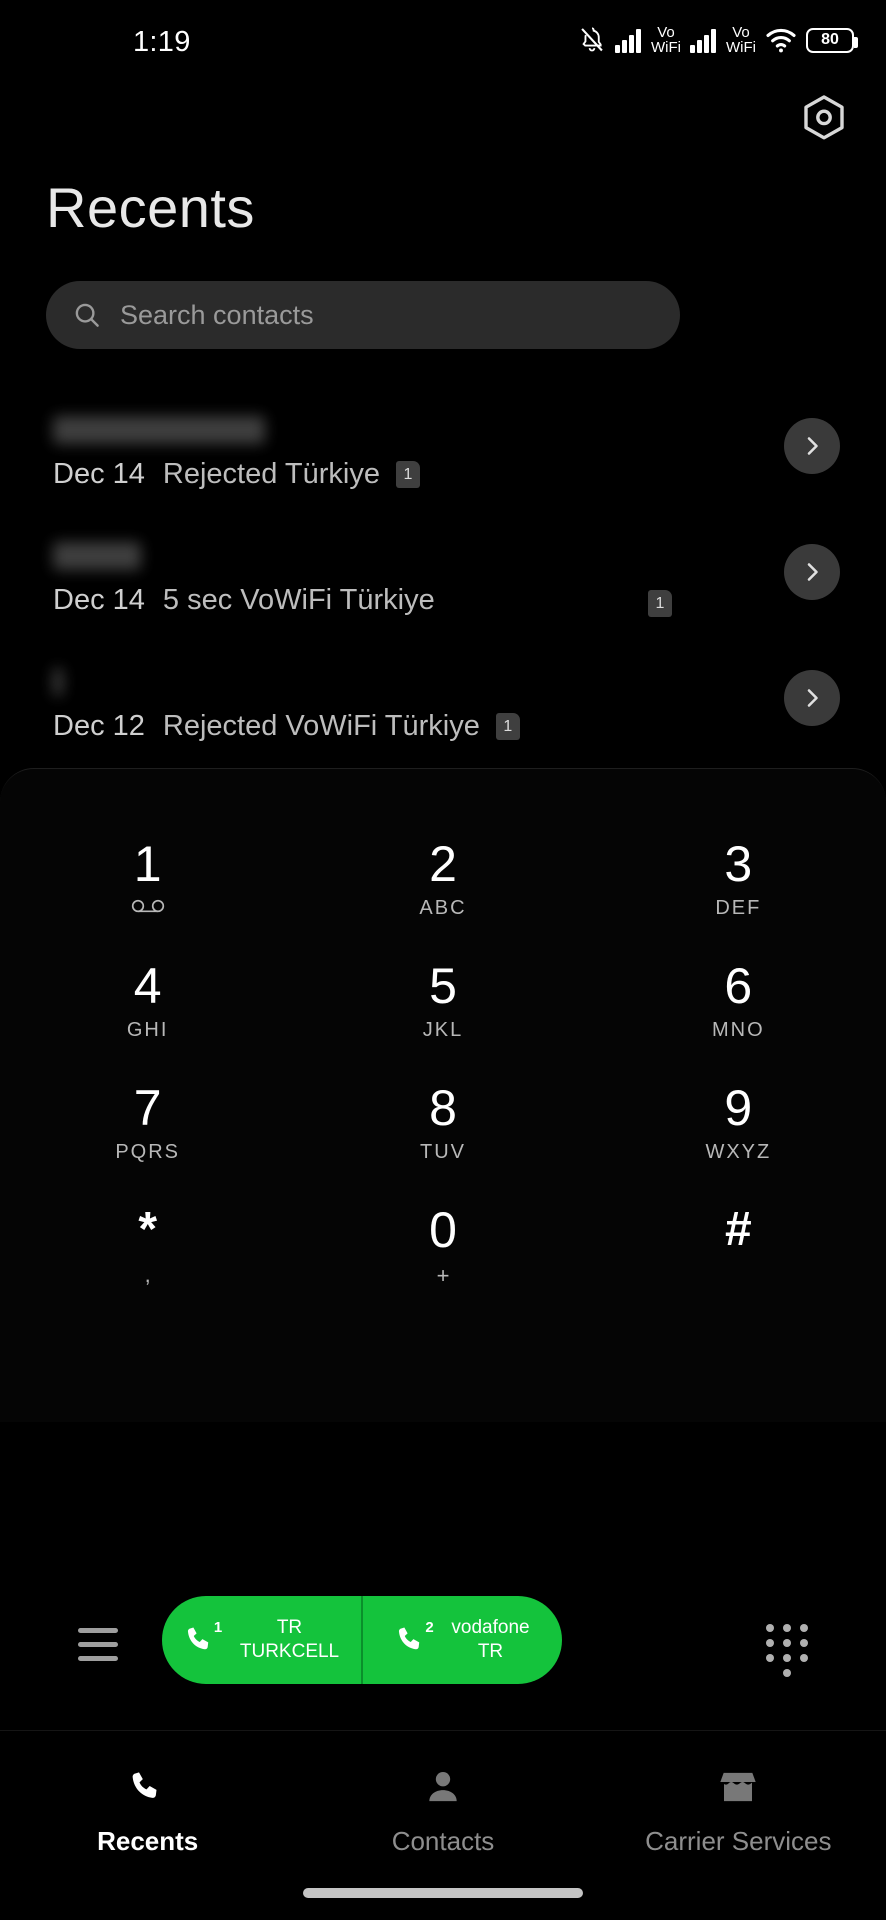  I want to click on dialpad-action-bar: 1 TR TURKCELL 2 vodafone TR, so click(443, 1648).